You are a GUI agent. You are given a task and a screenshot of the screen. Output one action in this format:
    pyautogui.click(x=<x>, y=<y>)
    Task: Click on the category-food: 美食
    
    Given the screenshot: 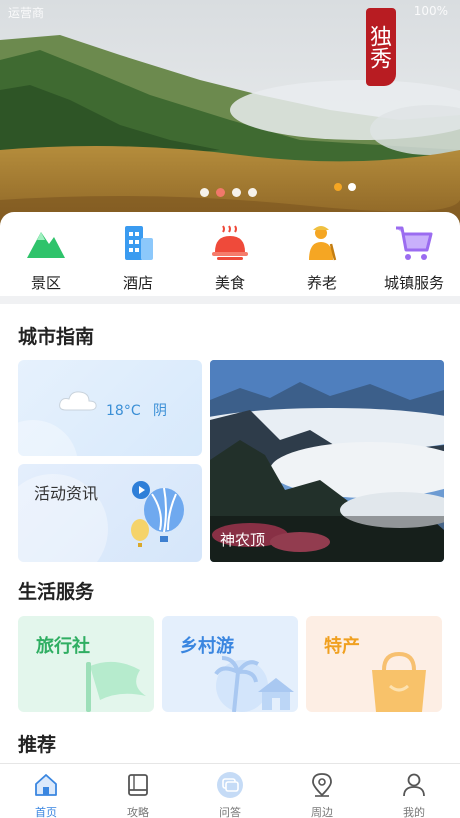 What is the action you would take?
    pyautogui.click(x=230, y=259)
    